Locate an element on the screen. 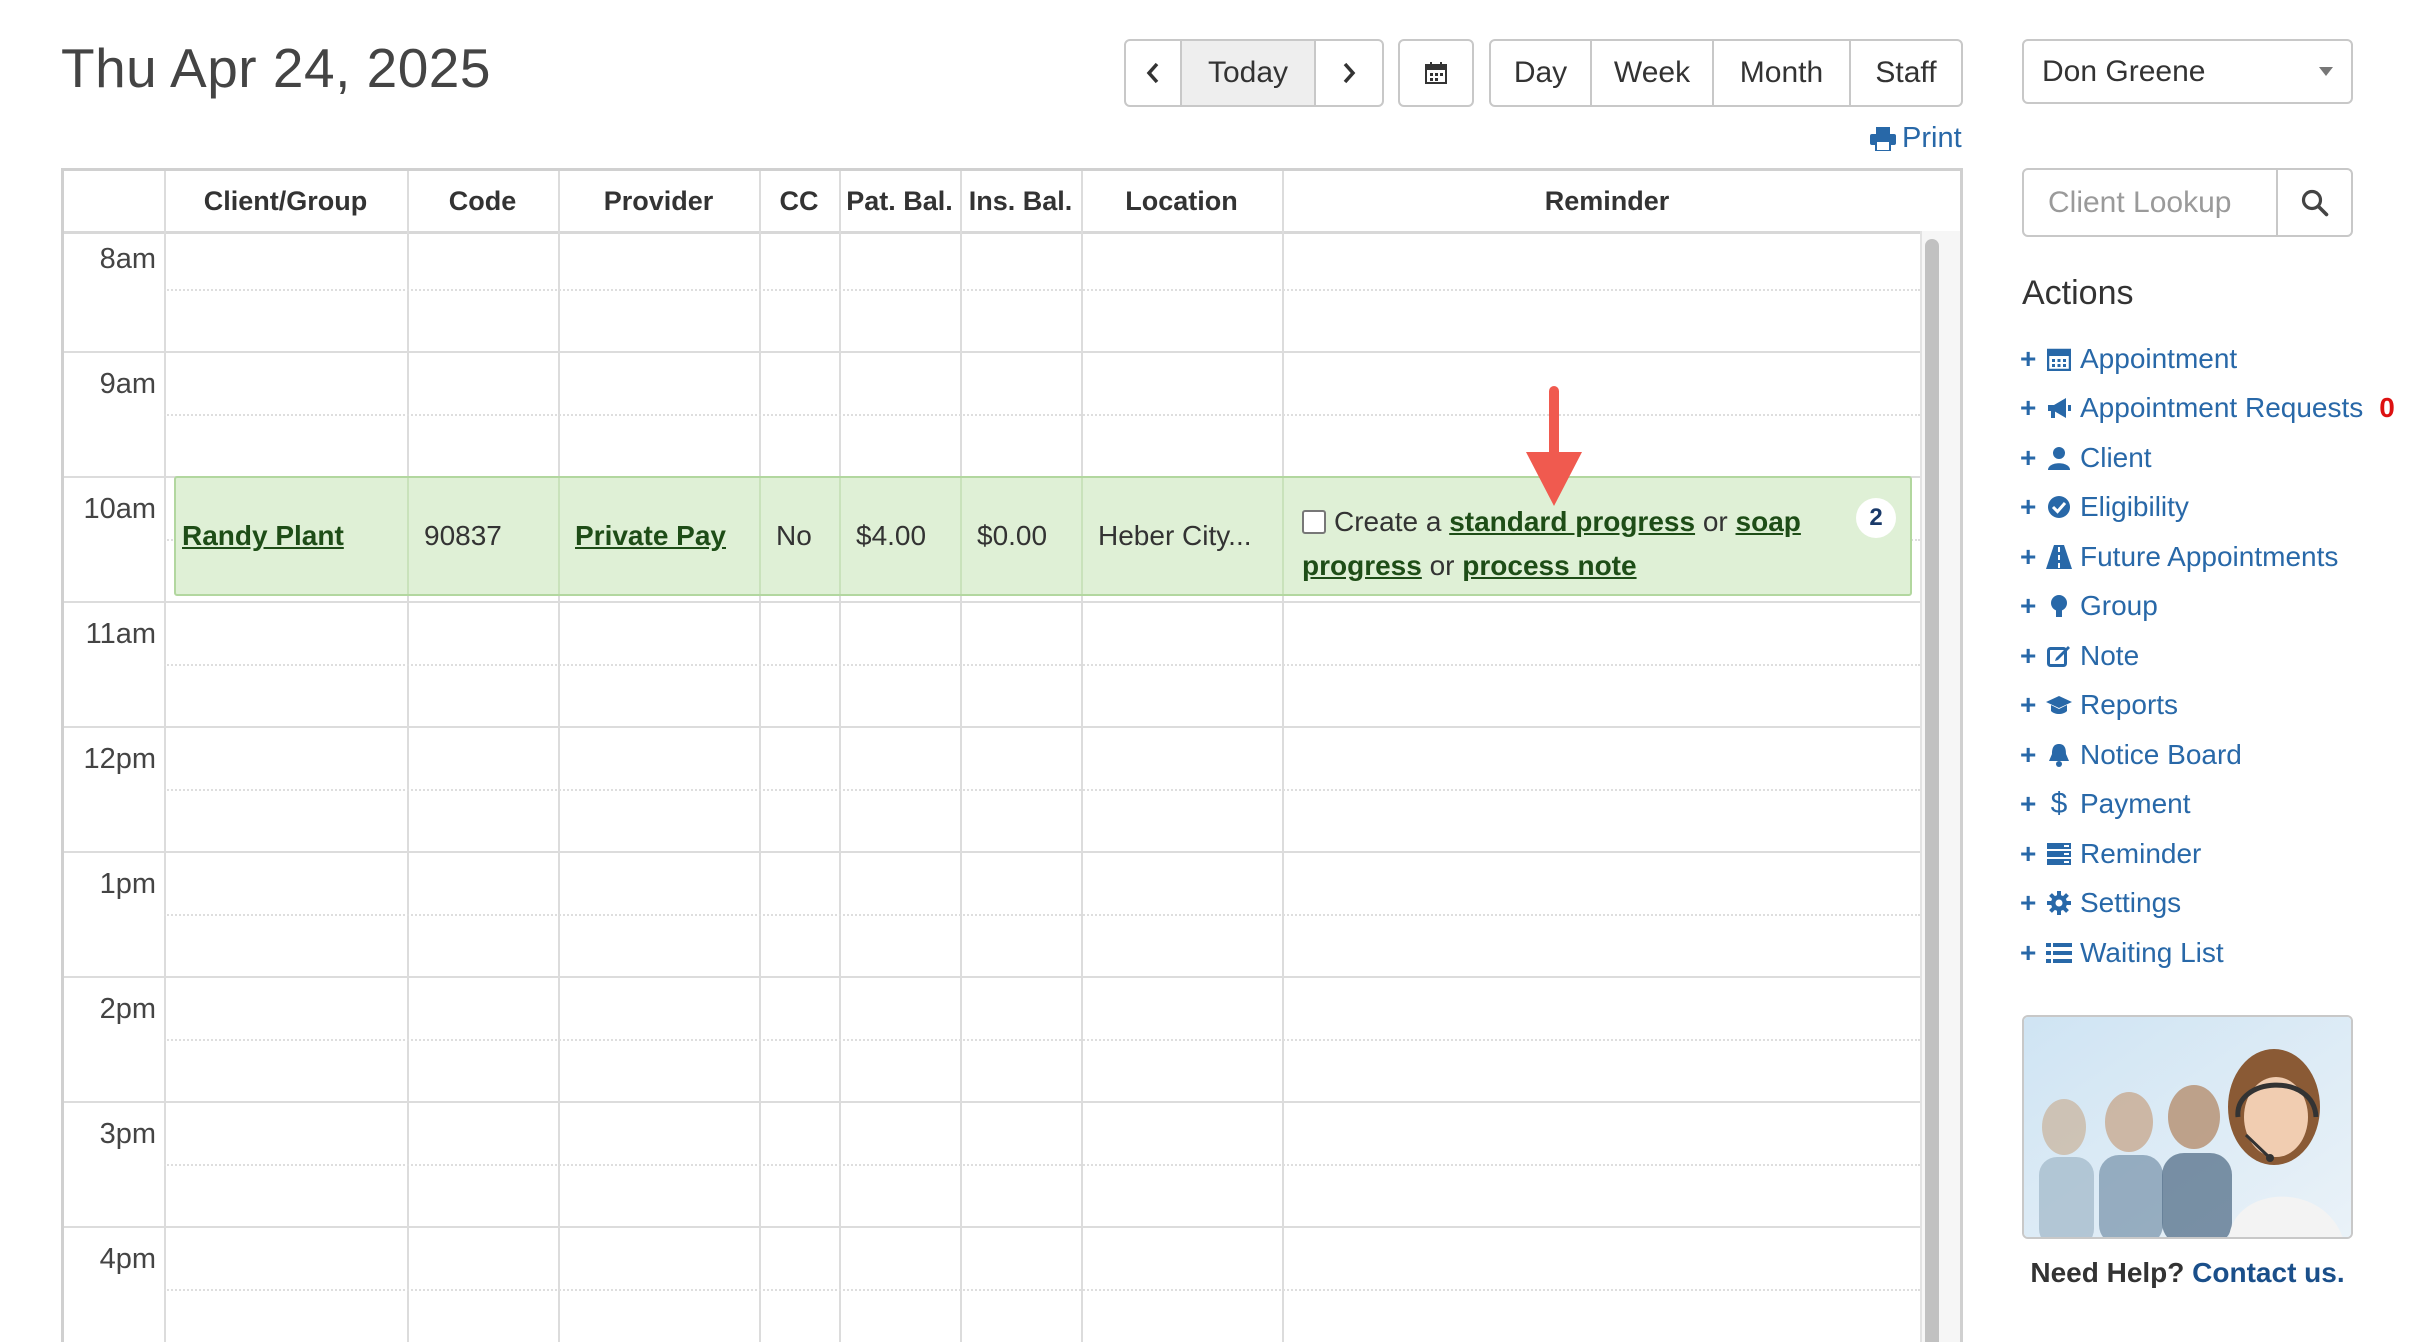 The height and width of the screenshot is (1342, 2436). appointment-provider-cell: Private Pay is located at coordinates (650, 536).